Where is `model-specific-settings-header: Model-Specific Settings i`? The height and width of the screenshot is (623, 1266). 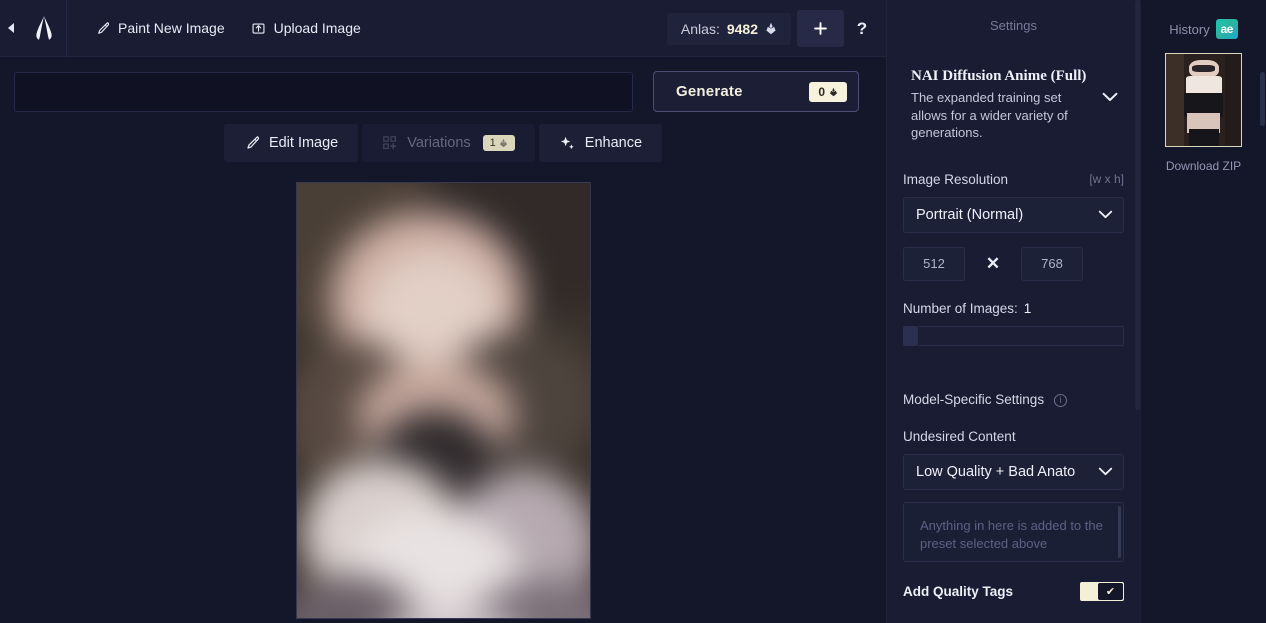 model-specific-settings-header: Model-Specific Settings i is located at coordinates (1013, 399).